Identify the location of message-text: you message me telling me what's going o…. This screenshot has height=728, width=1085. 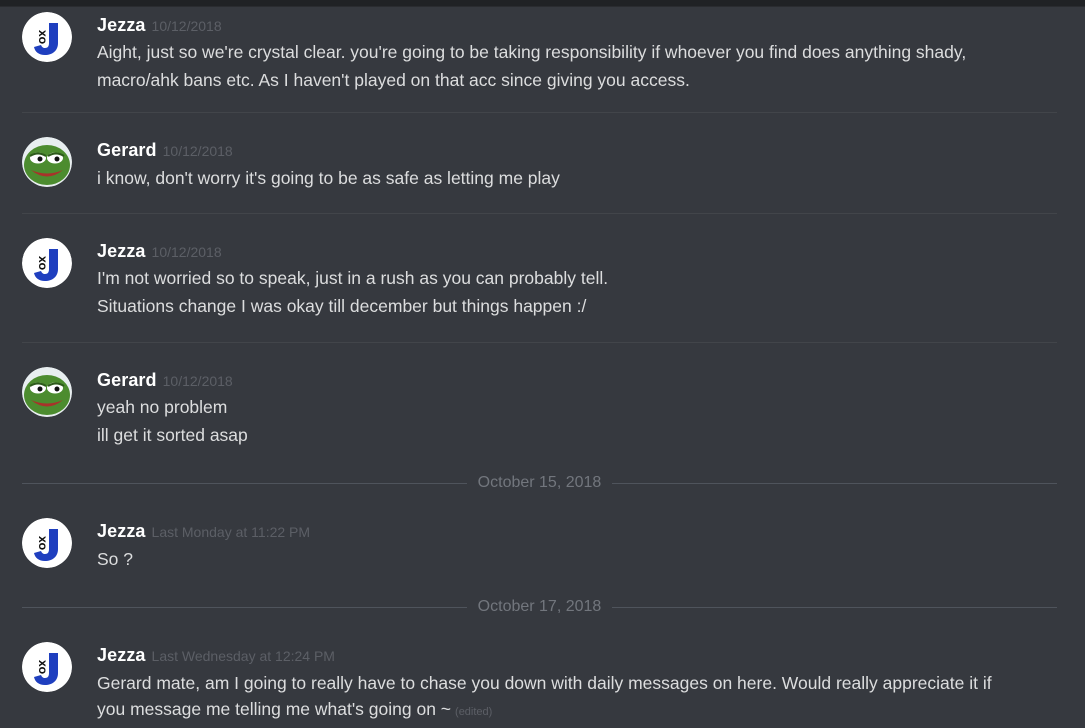
(274, 709).